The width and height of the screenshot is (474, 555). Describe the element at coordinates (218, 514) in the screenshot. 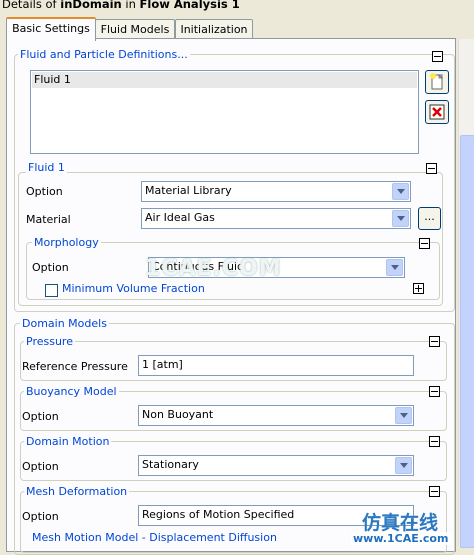

I see `input-value: Regions of Motion Specified` at that location.